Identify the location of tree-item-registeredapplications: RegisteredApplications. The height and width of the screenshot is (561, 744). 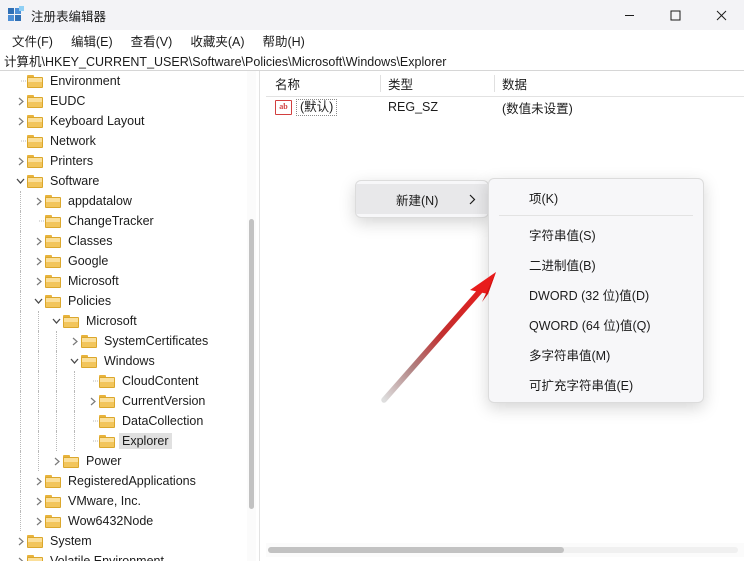
(126, 481).